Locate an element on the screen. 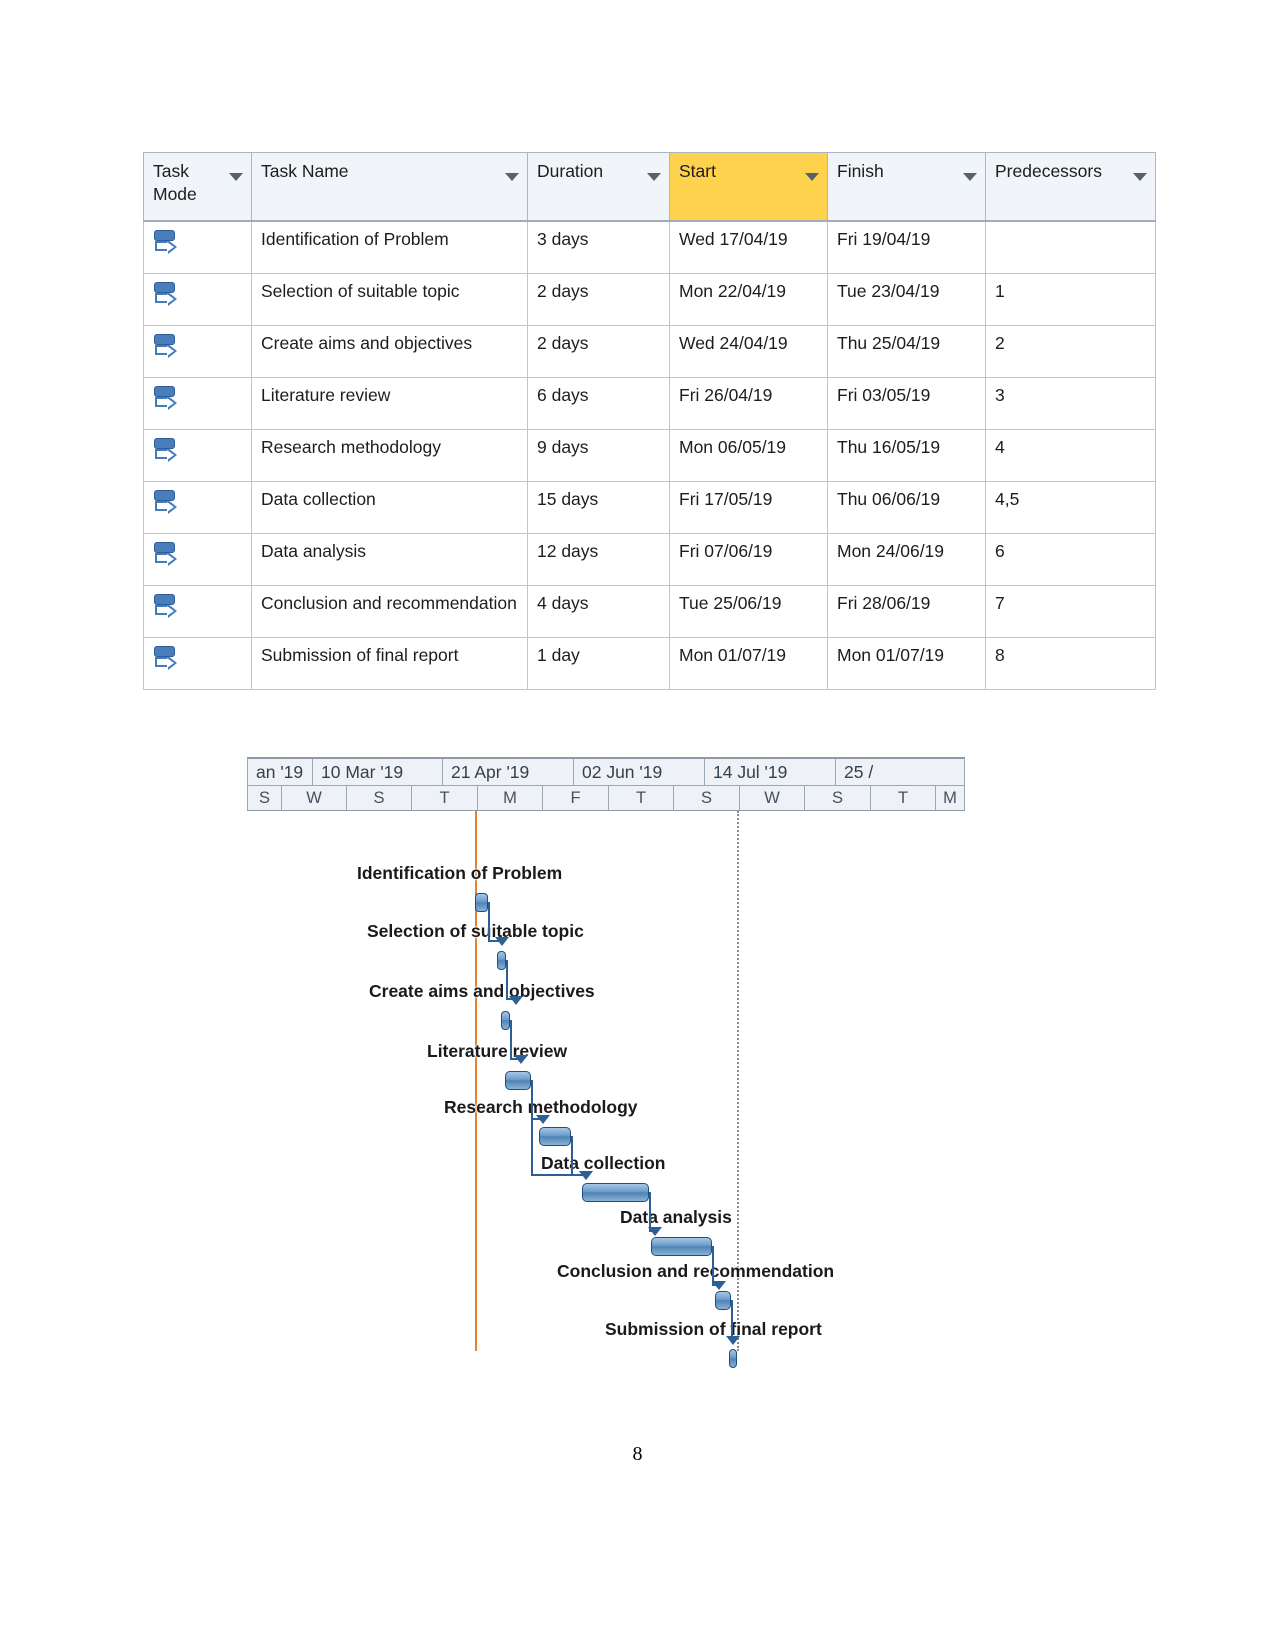  column-header-duration: Duration is located at coordinates (598, 187).